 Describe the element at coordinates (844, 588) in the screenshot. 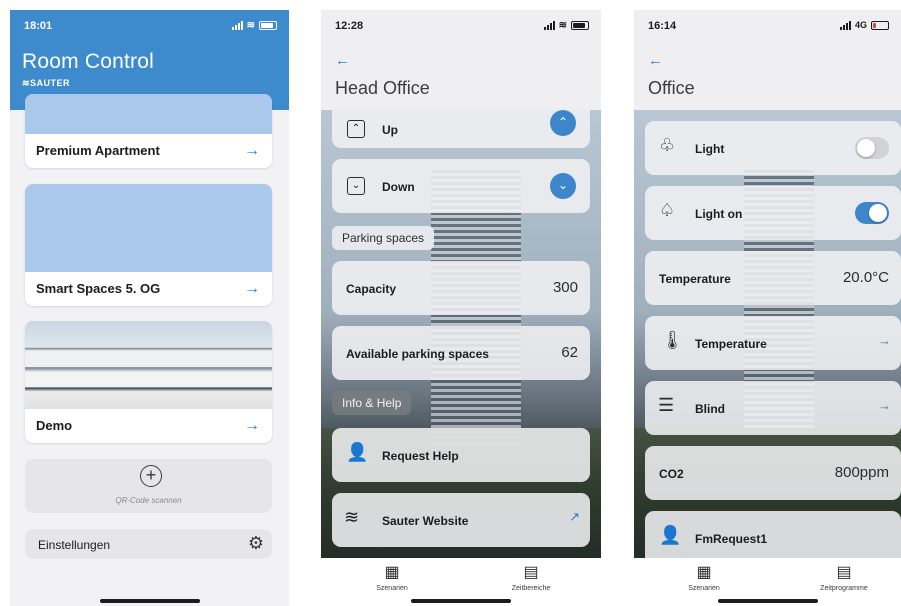

I see `tab-label: Zeitprogramme` at that location.